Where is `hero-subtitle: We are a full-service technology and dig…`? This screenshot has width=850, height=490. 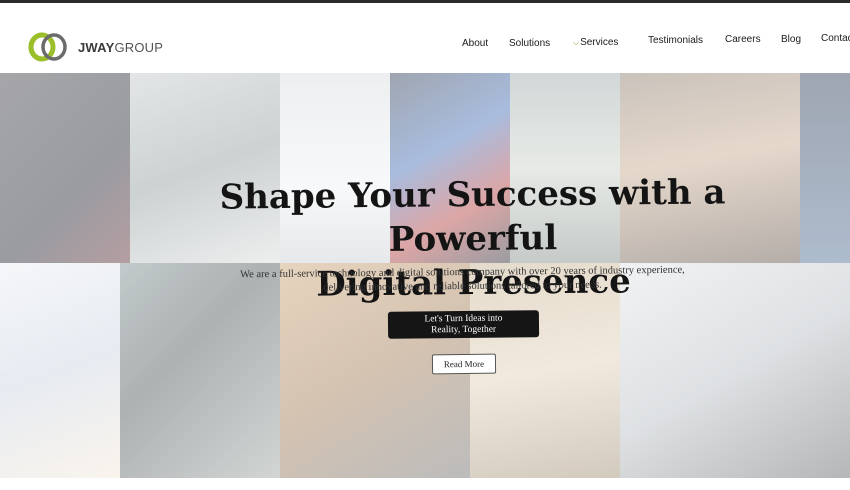 hero-subtitle: We are a full-service technology and dig… is located at coordinates (462, 279).